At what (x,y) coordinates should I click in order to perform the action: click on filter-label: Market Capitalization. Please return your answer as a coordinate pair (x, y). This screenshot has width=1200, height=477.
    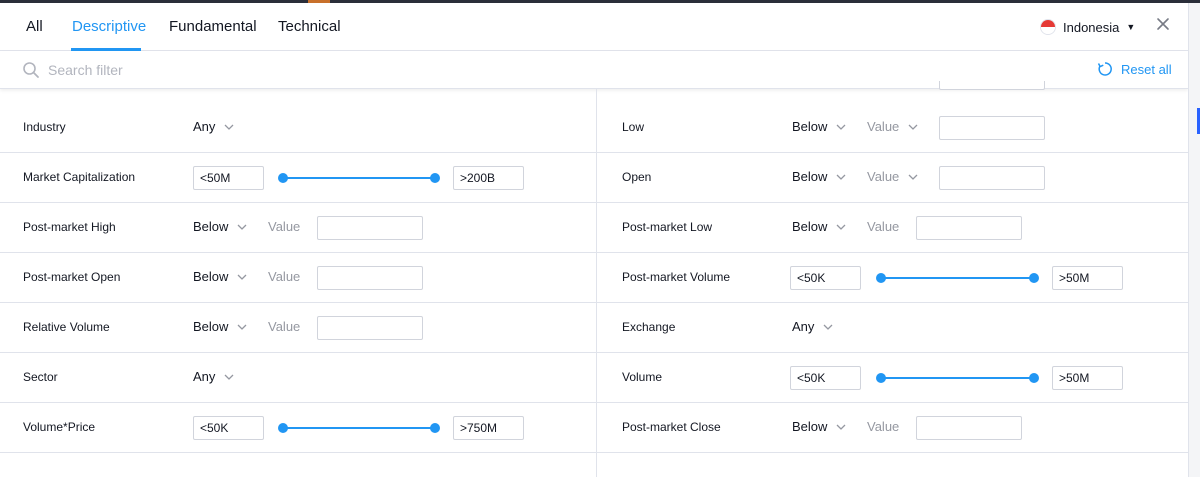
    Looking at the image, I should click on (79, 177).